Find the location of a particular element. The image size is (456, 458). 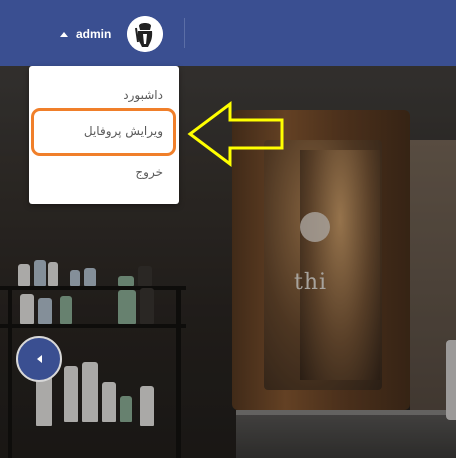

chevron-left-icon is located at coordinates (39, 359).